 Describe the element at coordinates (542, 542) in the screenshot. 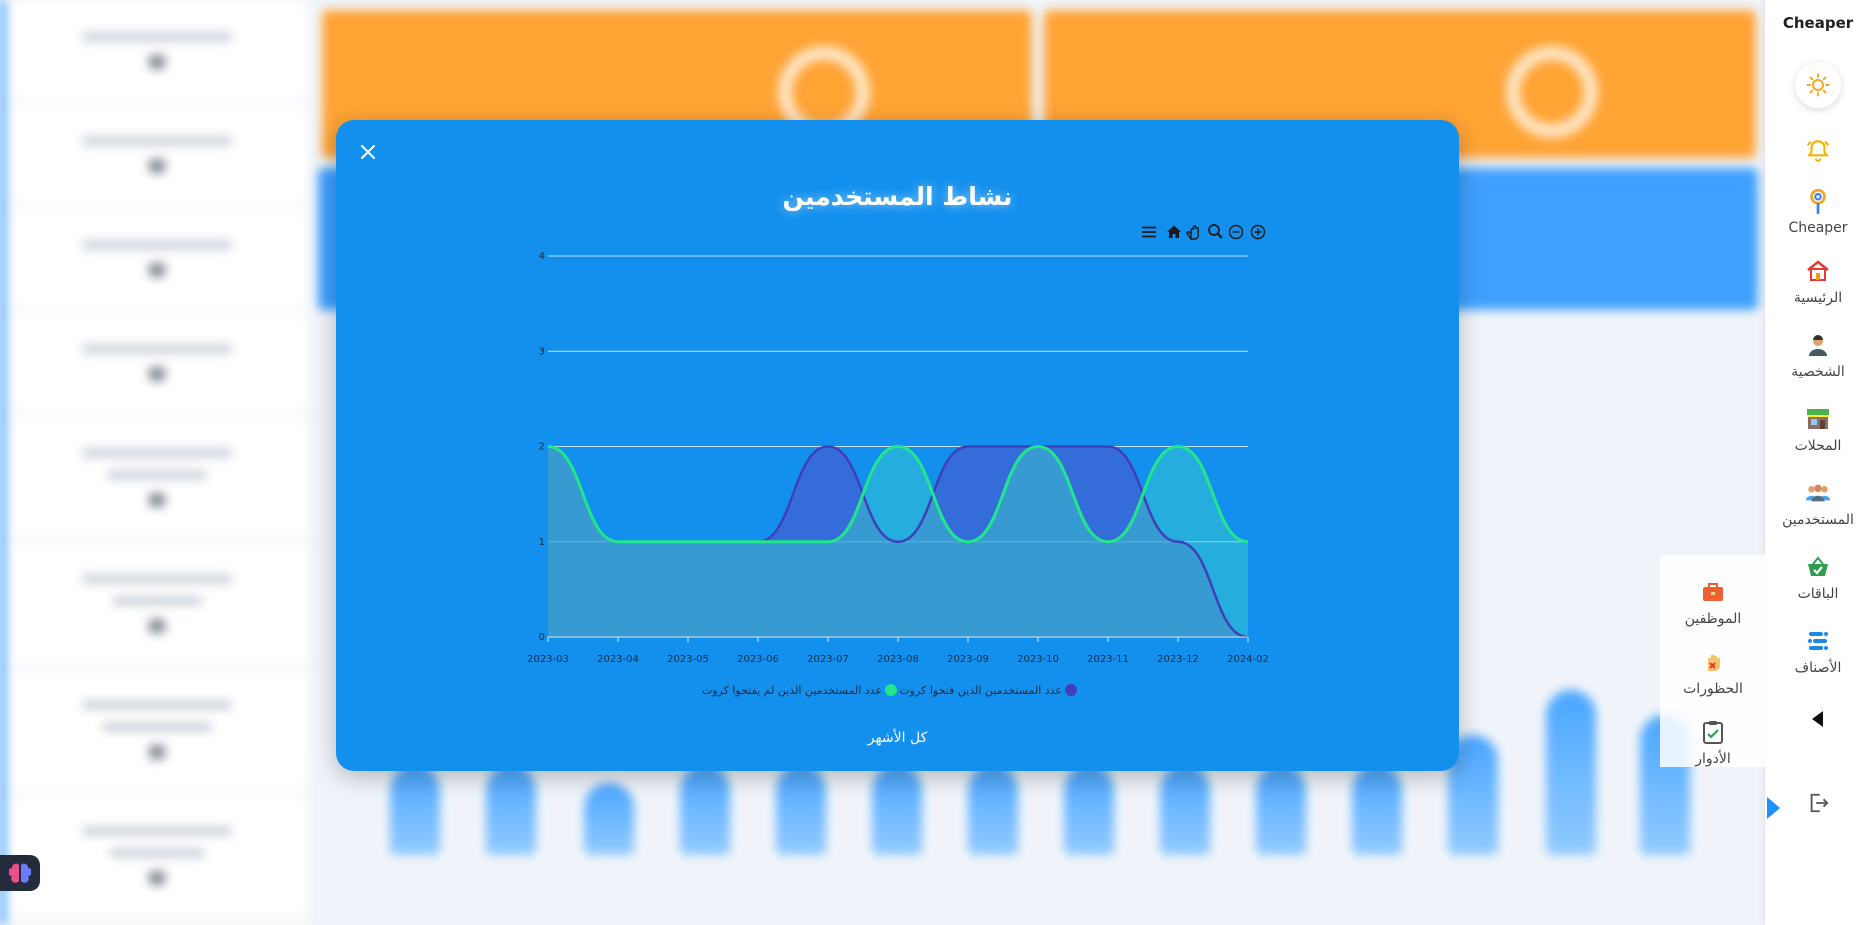

I see `y-tick-label: 1` at that location.